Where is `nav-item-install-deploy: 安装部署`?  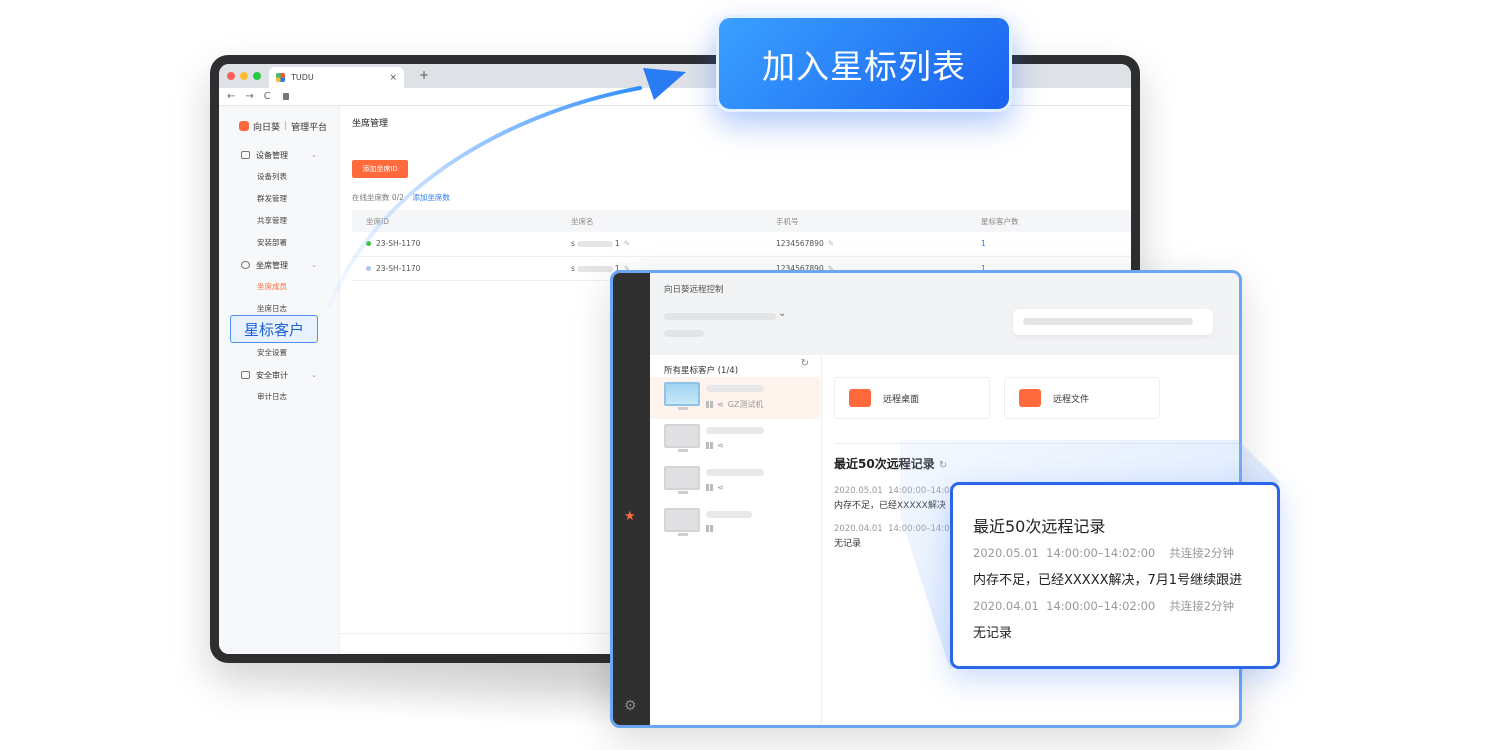 nav-item-install-deploy: 安装部署 is located at coordinates (279, 243).